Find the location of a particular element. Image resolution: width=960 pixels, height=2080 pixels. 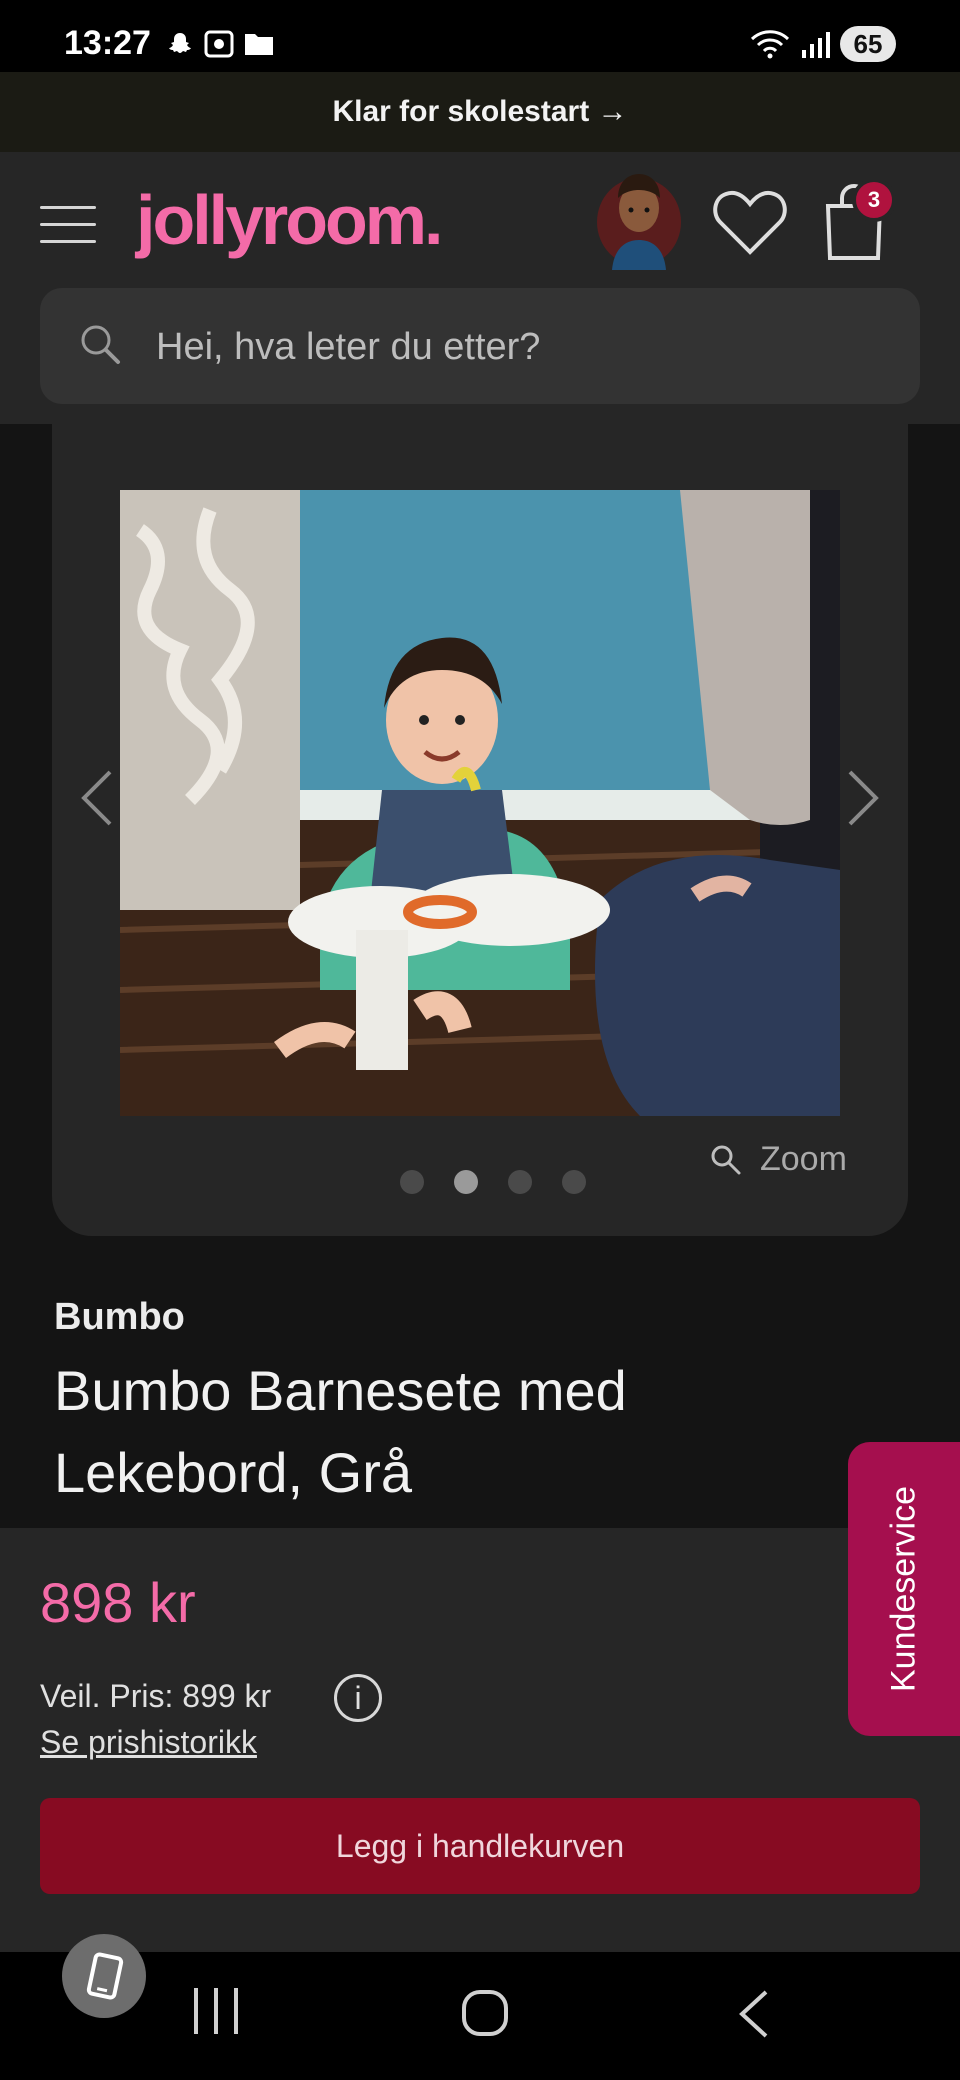

customer-service-tab: Kundeservice is located at coordinates (904, 1589).